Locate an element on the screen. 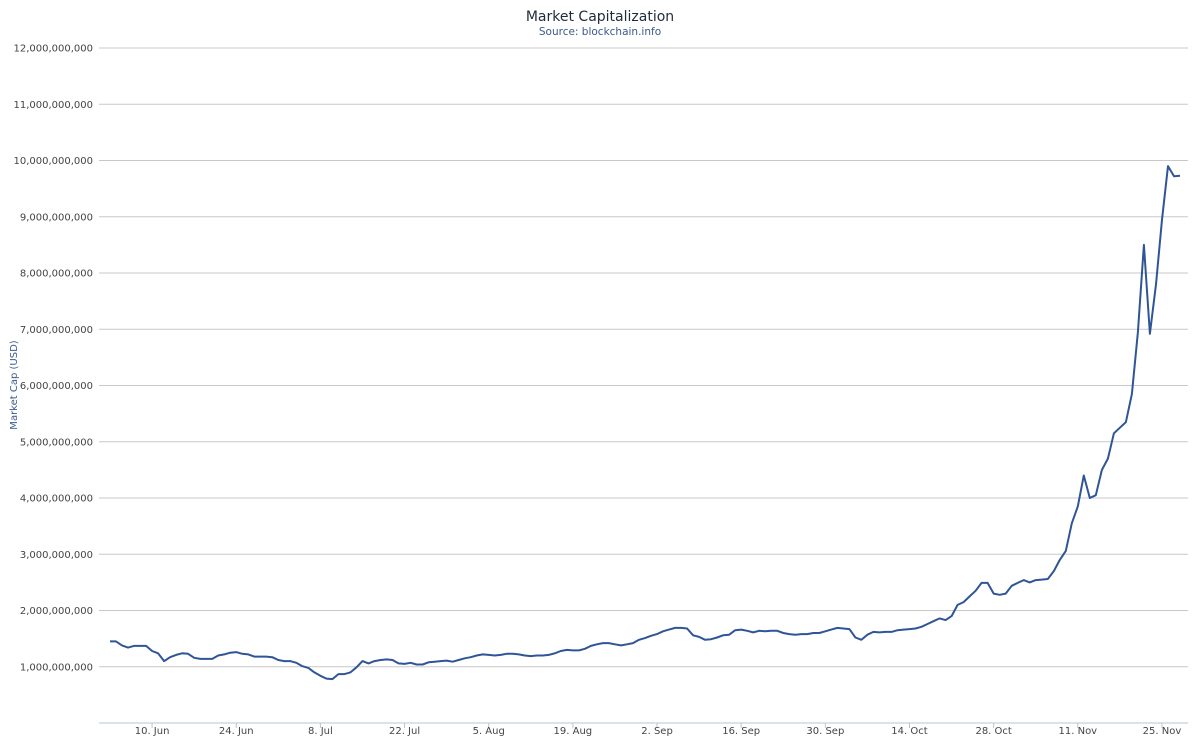  y-tick-label: 8,000,000,000 is located at coordinates (56, 274).